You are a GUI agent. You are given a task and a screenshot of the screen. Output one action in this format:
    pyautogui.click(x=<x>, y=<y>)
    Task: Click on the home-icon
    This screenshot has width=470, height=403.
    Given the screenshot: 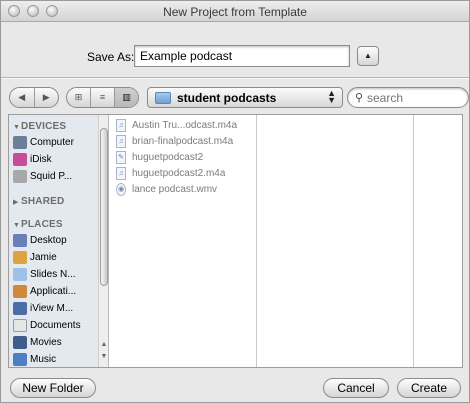 What is the action you would take?
    pyautogui.click(x=20, y=257)
    